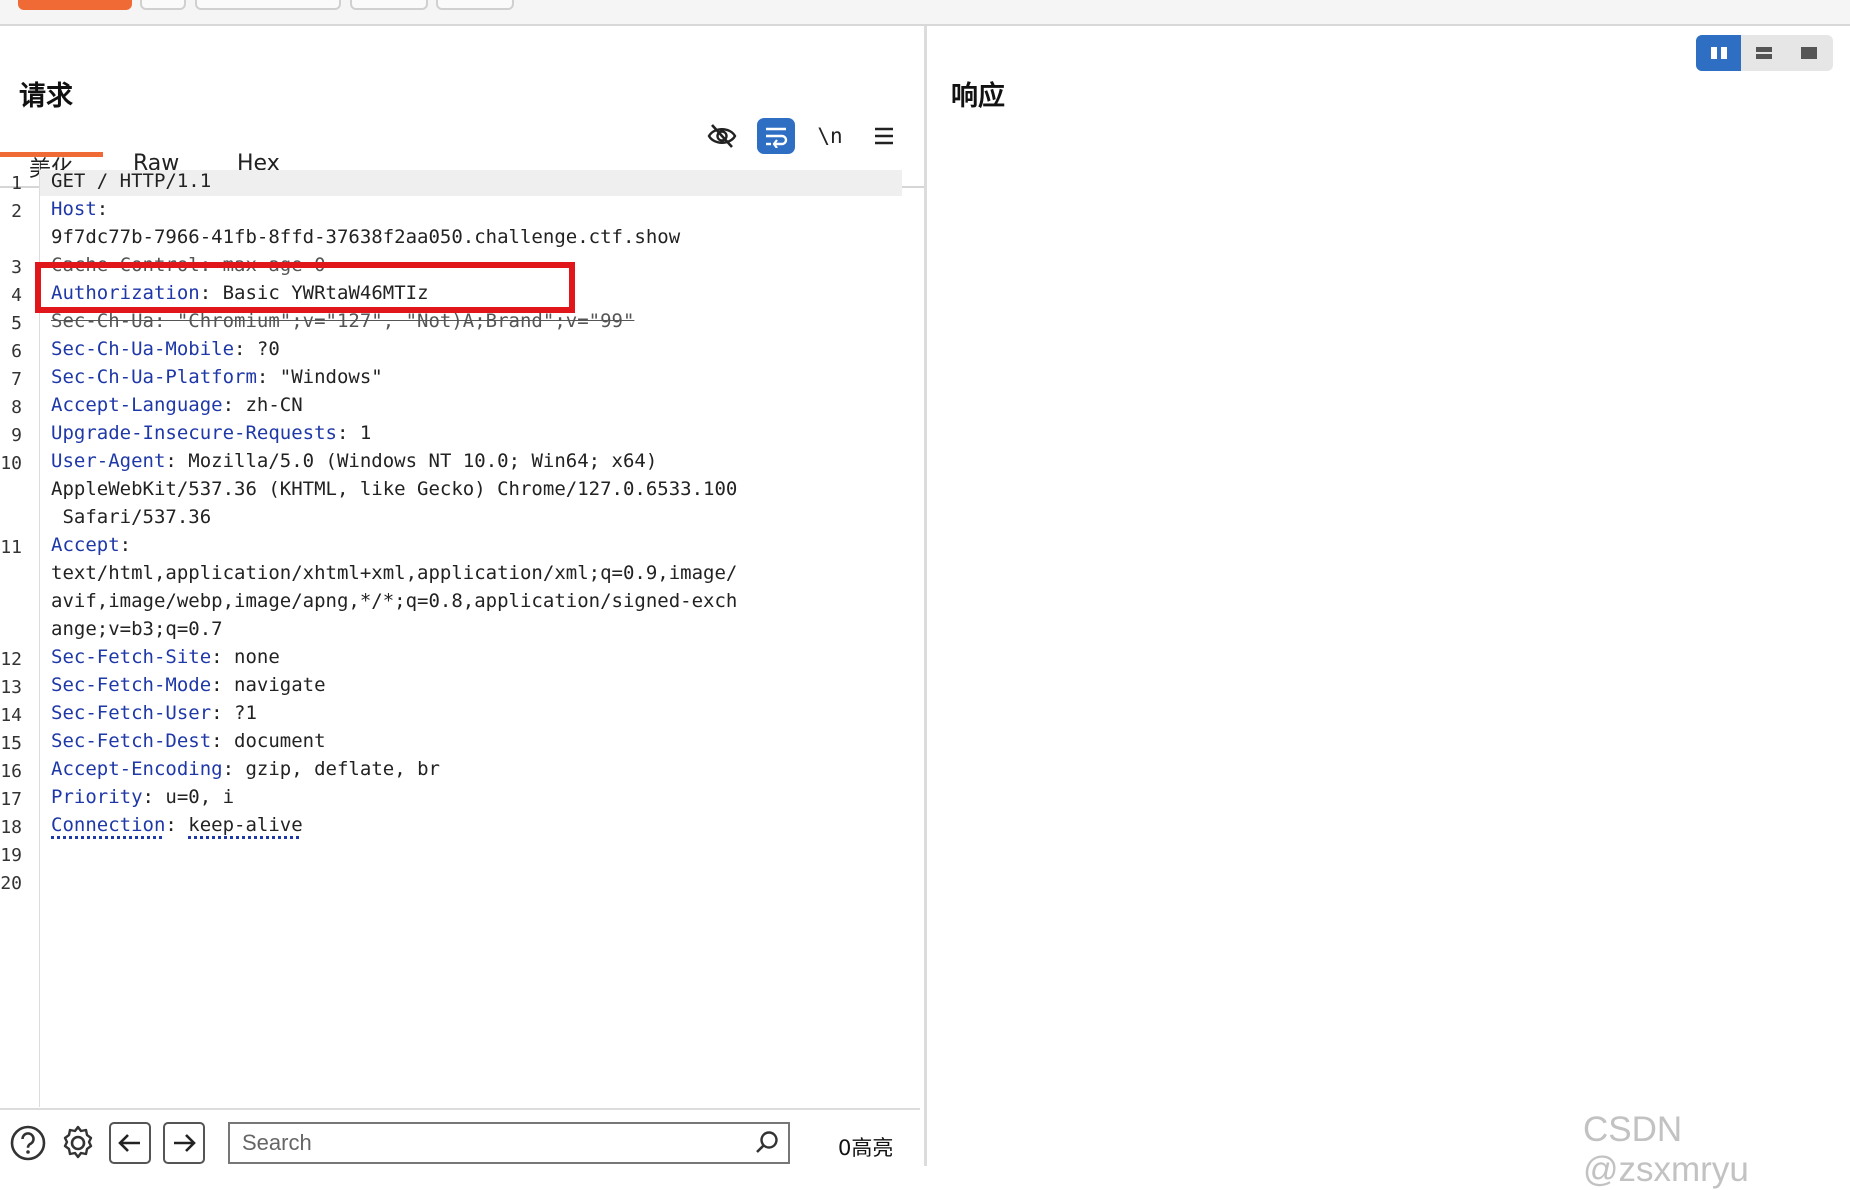 The image size is (1850, 1190). What do you see at coordinates (46, 96) in the screenshot?
I see `request-title: 请求` at bounding box center [46, 96].